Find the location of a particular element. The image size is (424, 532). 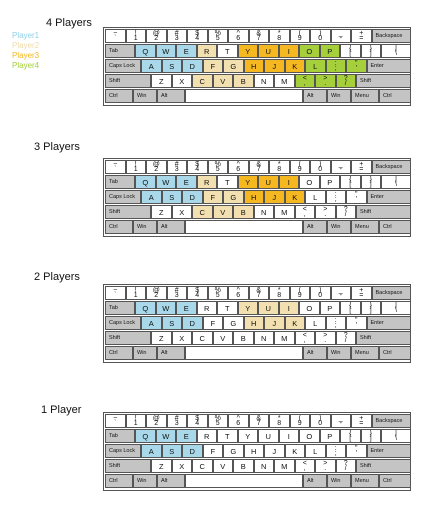

key-label: R is located at coordinates (207, 436).